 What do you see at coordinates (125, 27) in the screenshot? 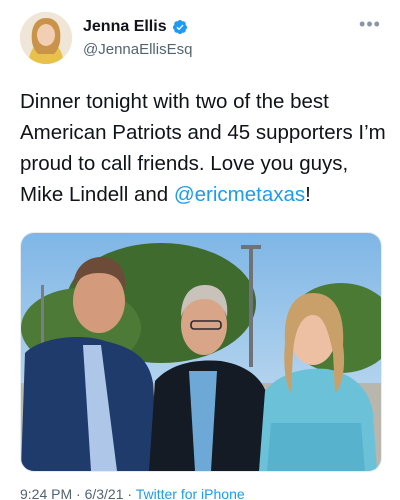
I see `author-display-name: Jenna Ellis` at bounding box center [125, 27].